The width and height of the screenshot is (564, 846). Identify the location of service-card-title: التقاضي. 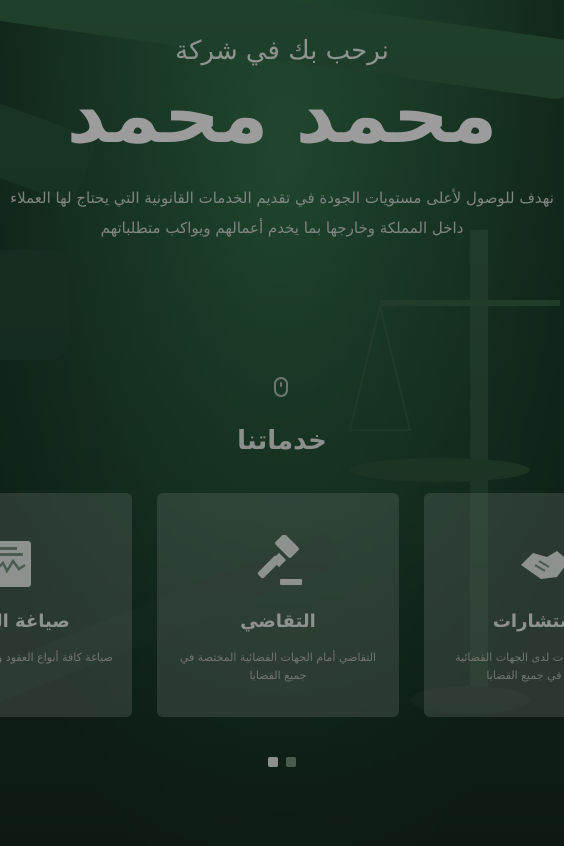
(278, 621).